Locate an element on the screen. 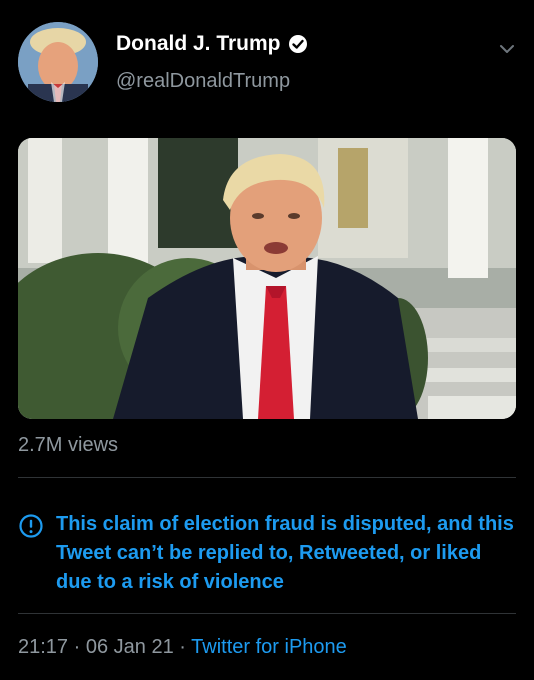 The height and width of the screenshot is (680, 534). tweet-time: 21:17 is located at coordinates (43, 647).